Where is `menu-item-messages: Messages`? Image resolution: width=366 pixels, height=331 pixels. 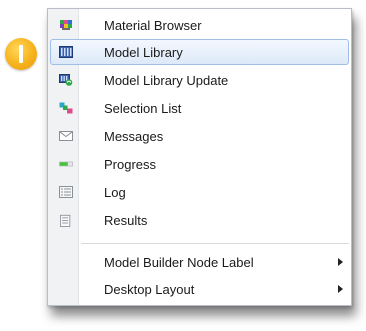
menu-item-messages: Messages is located at coordinates (199, 136).